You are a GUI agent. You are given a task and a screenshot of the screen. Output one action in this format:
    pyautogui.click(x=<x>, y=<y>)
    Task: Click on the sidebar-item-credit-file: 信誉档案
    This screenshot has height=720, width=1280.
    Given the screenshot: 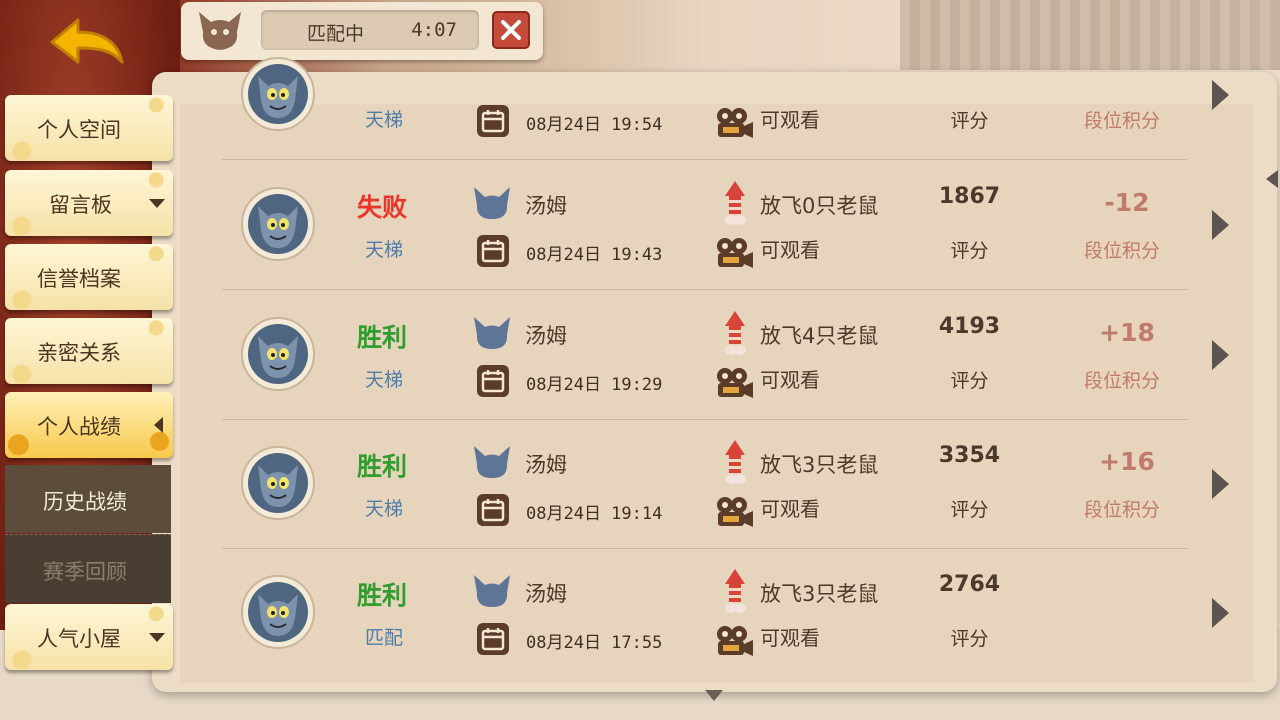 What is the action you would take?
    pyautogui.click(x=89, y=277)
    